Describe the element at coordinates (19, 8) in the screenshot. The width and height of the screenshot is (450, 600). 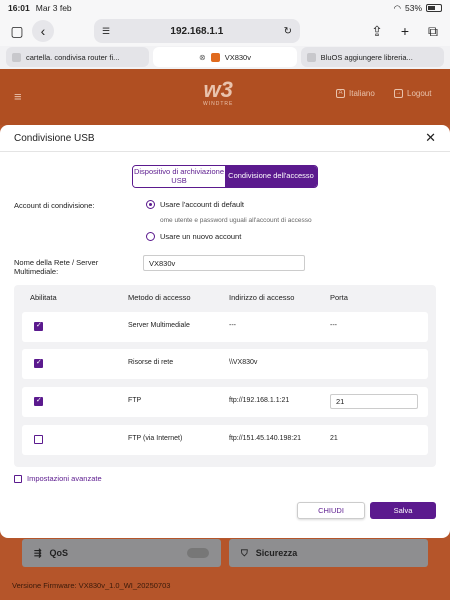
I see `status-time: 16:01` at that location.